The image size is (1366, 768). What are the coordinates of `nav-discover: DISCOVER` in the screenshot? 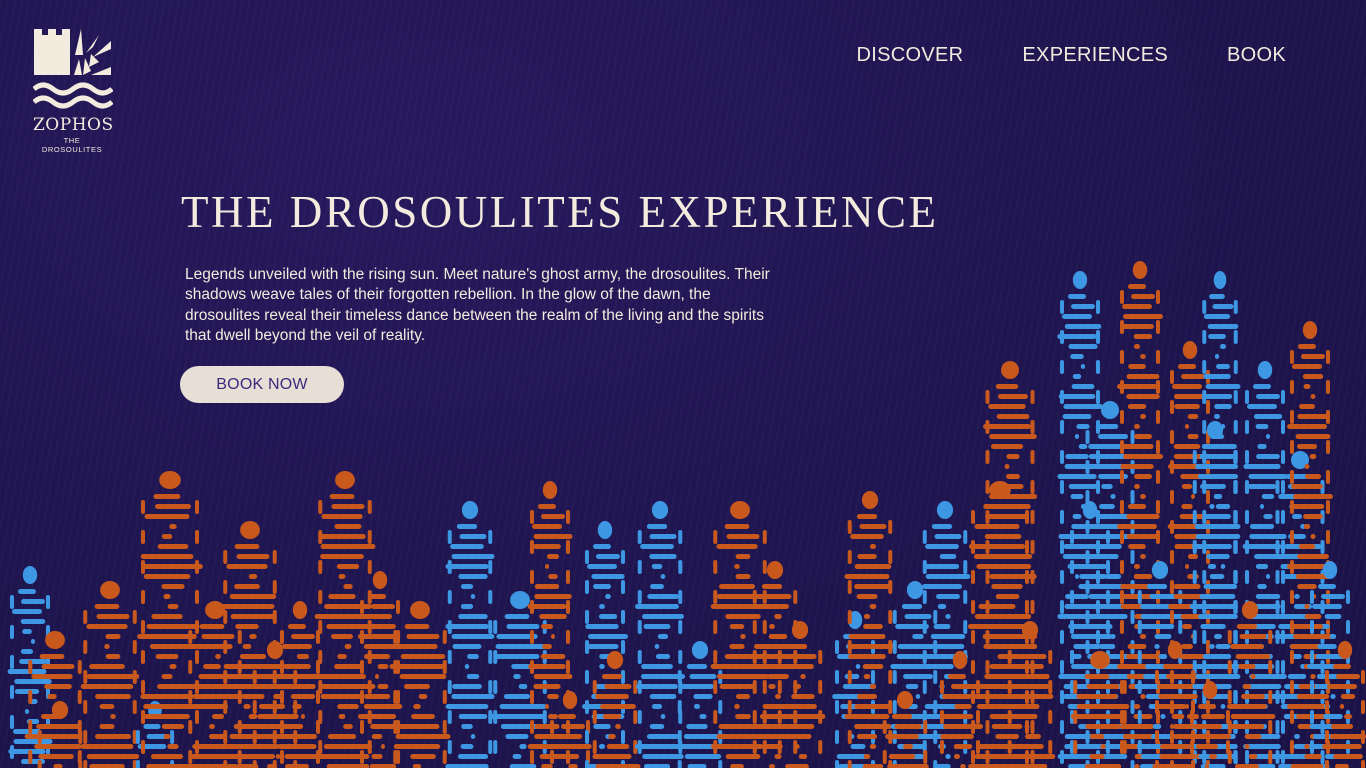 It's located at (910, 55).